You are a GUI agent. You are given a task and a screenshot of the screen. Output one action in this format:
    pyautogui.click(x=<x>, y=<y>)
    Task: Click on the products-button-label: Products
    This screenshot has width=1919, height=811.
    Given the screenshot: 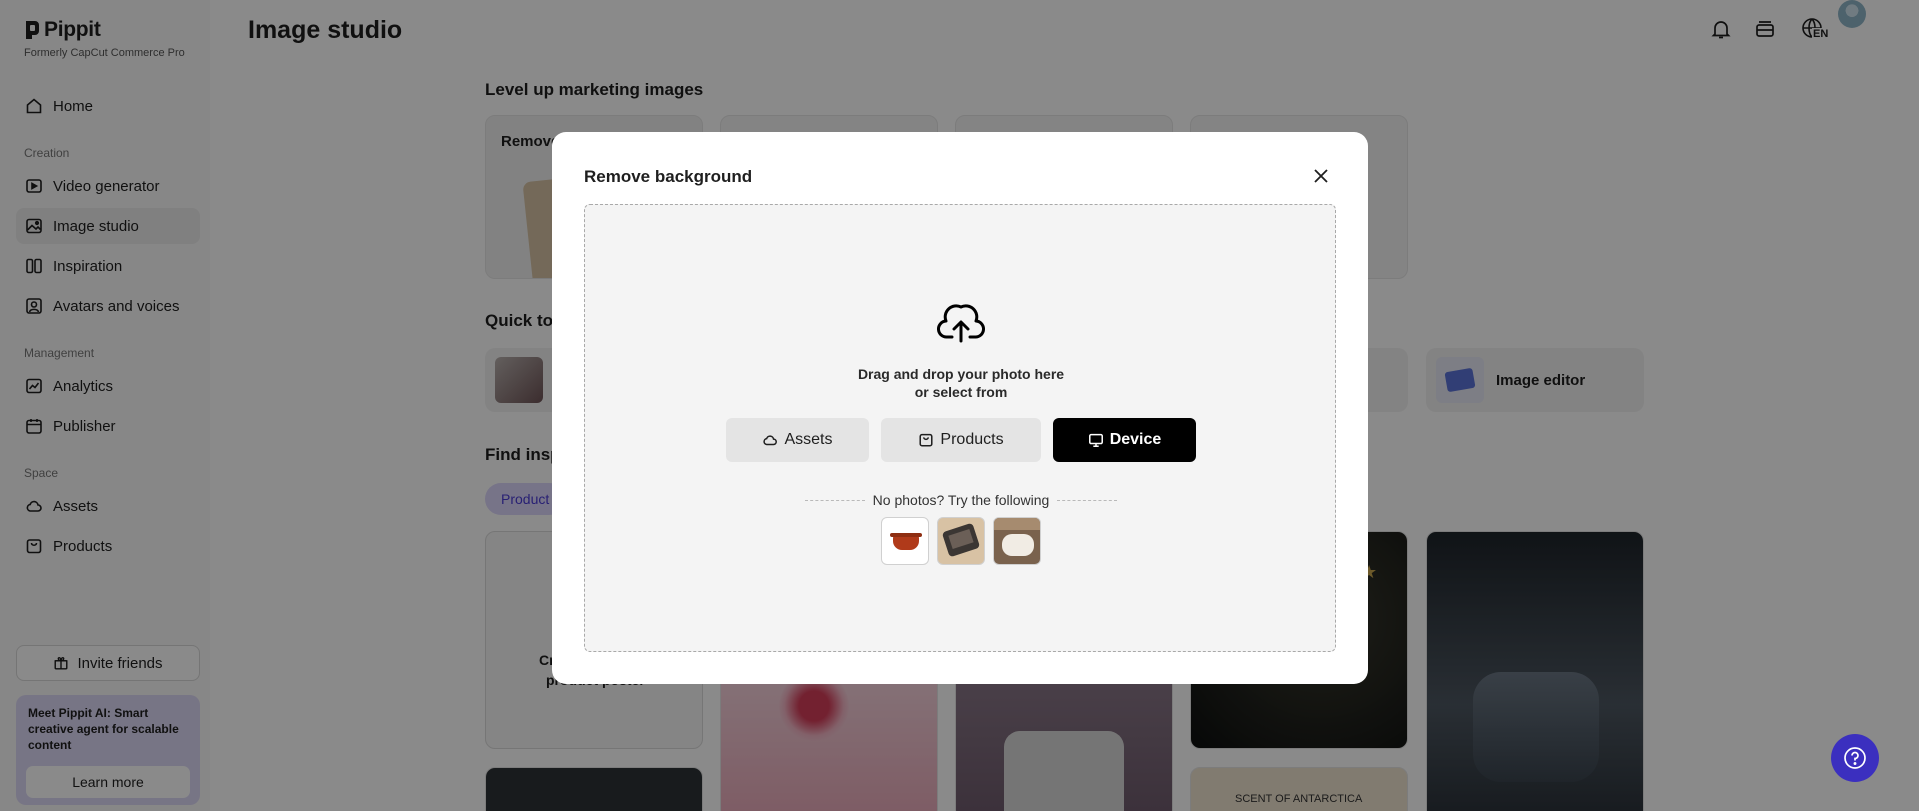 What is the action you would take?
    pyautogui.click(x=972, y=439)
    